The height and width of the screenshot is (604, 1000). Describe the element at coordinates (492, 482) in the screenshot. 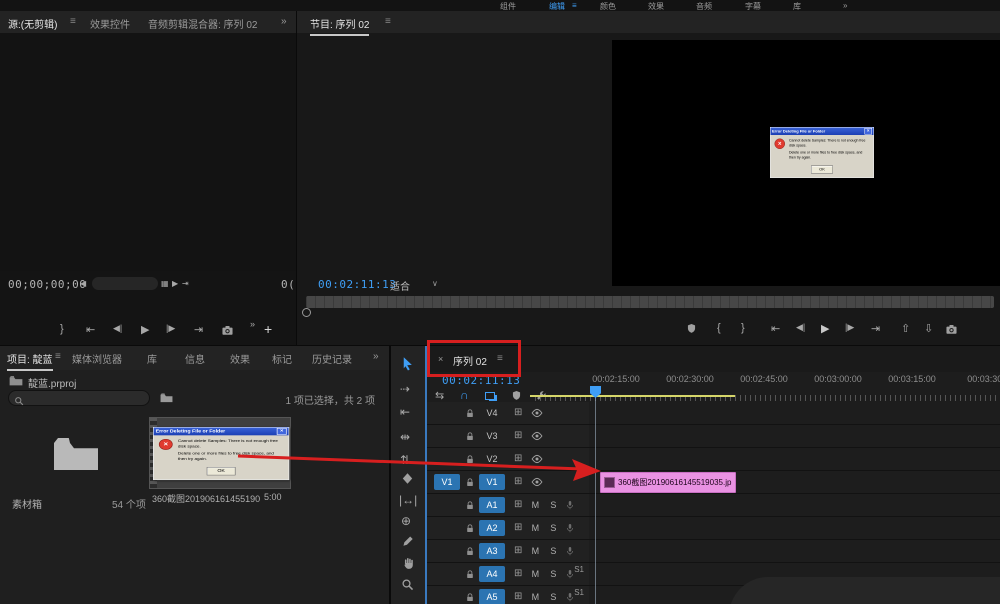

I see `track-name-v1: V1` at that location.